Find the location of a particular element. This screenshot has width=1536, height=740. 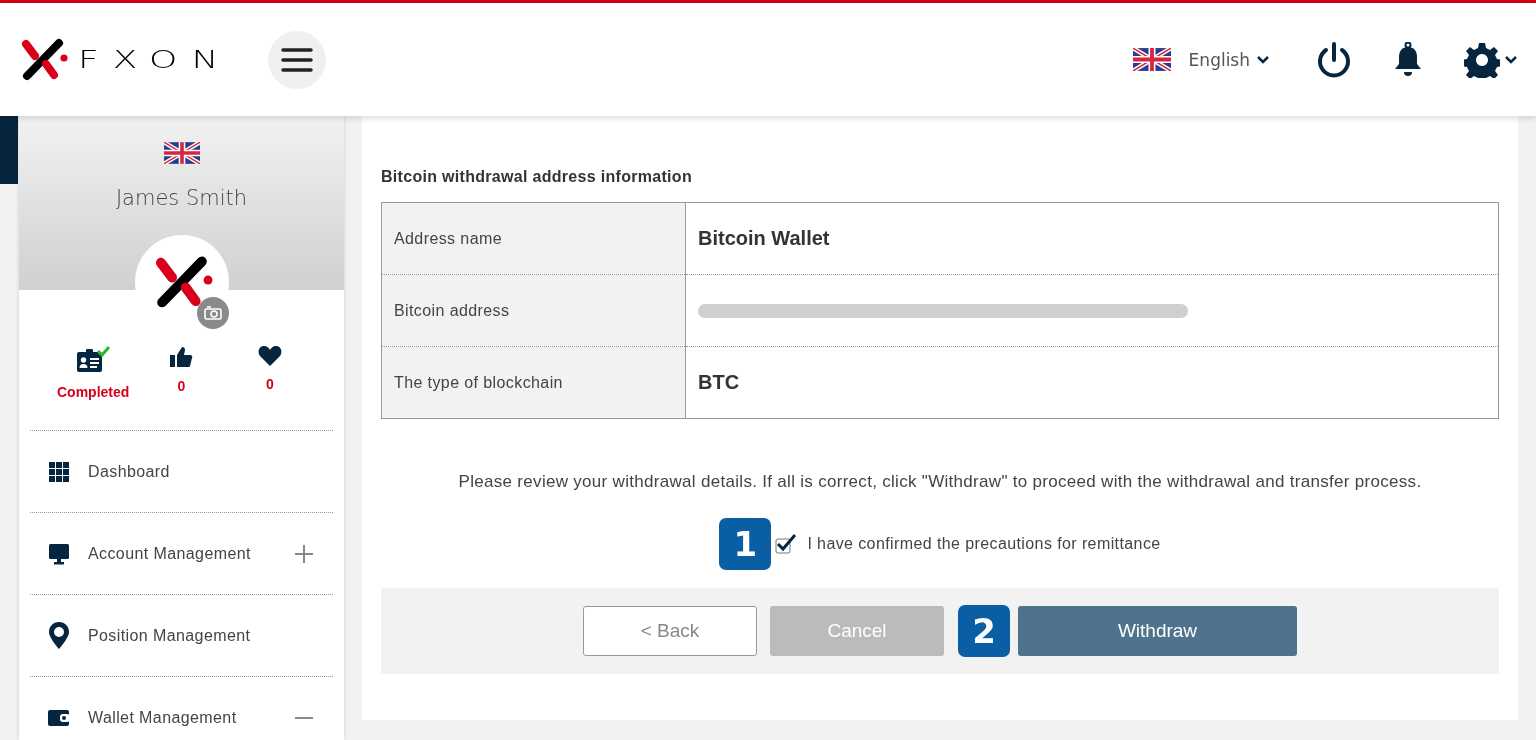

thumbs-up-icon is located at coordinates (181, 357).